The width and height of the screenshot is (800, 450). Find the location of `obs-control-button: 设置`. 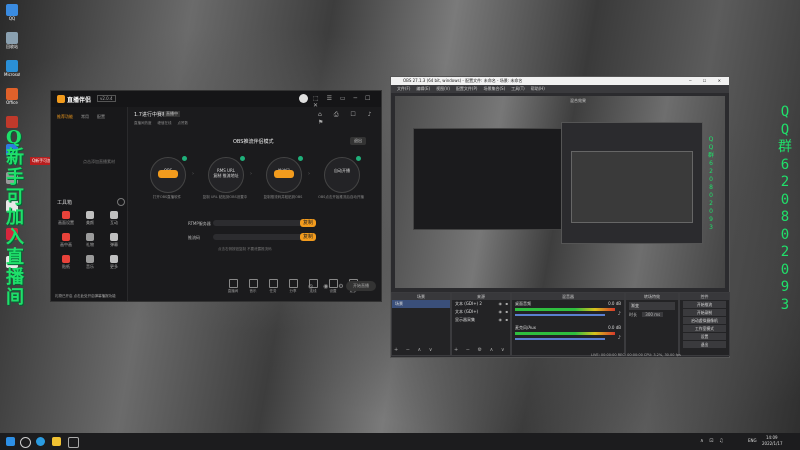

obs-control-button: 设置 is located at coordinates (704, 336).